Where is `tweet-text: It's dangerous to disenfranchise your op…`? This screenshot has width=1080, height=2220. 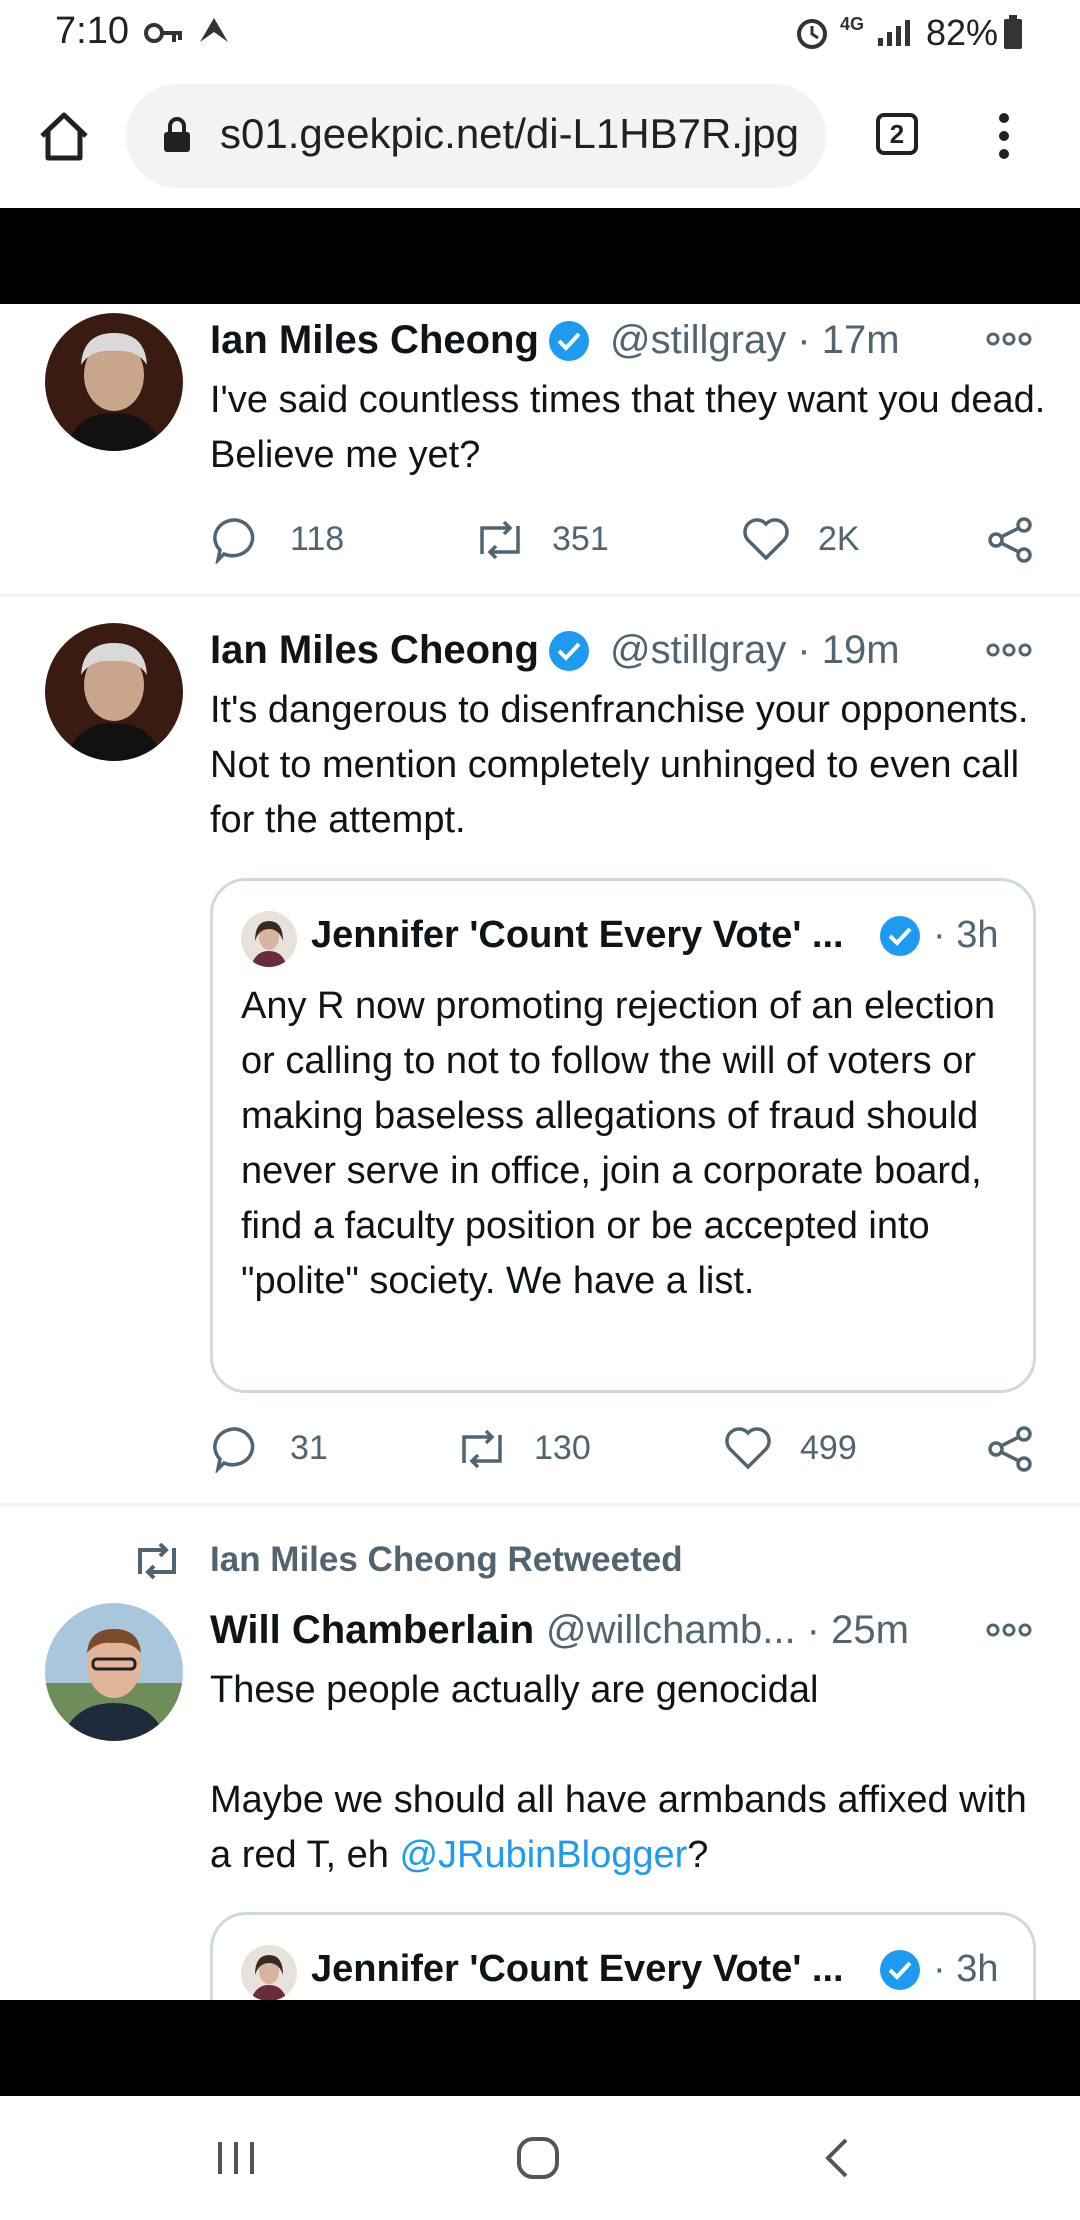
tweet-text: It's dangerous to disenfranchise your op… is located at coordinates (619, 765).